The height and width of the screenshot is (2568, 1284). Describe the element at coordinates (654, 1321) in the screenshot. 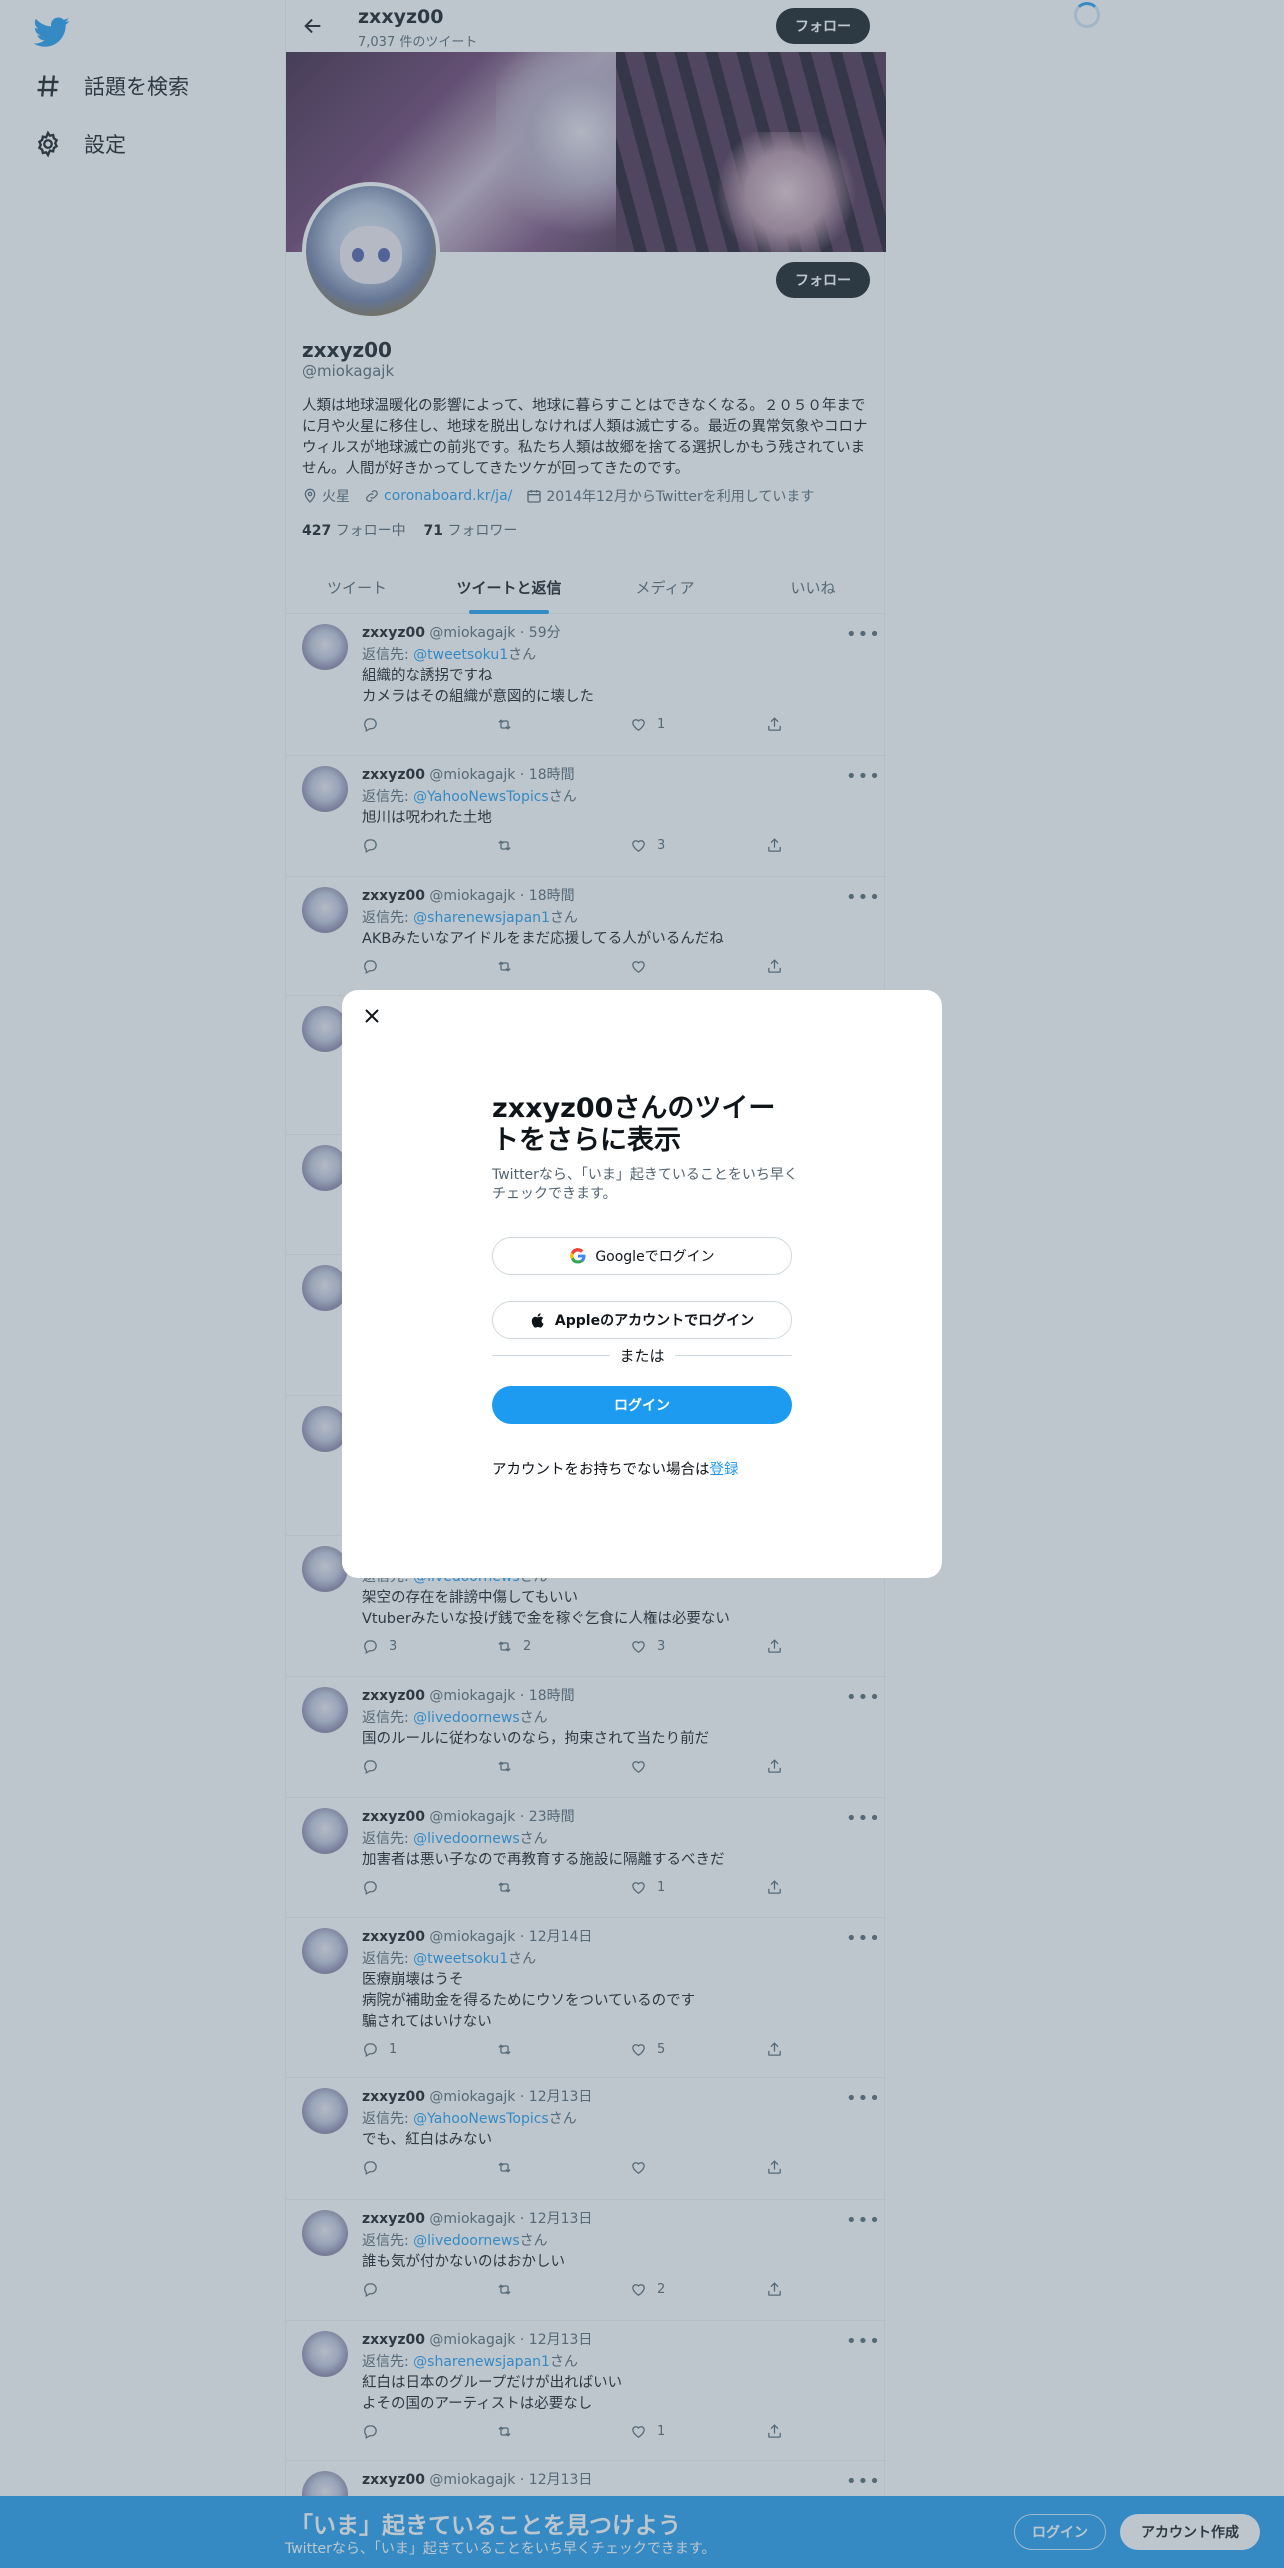

I see `apple-login-label: Appleのアカウントでログイン` at that location.